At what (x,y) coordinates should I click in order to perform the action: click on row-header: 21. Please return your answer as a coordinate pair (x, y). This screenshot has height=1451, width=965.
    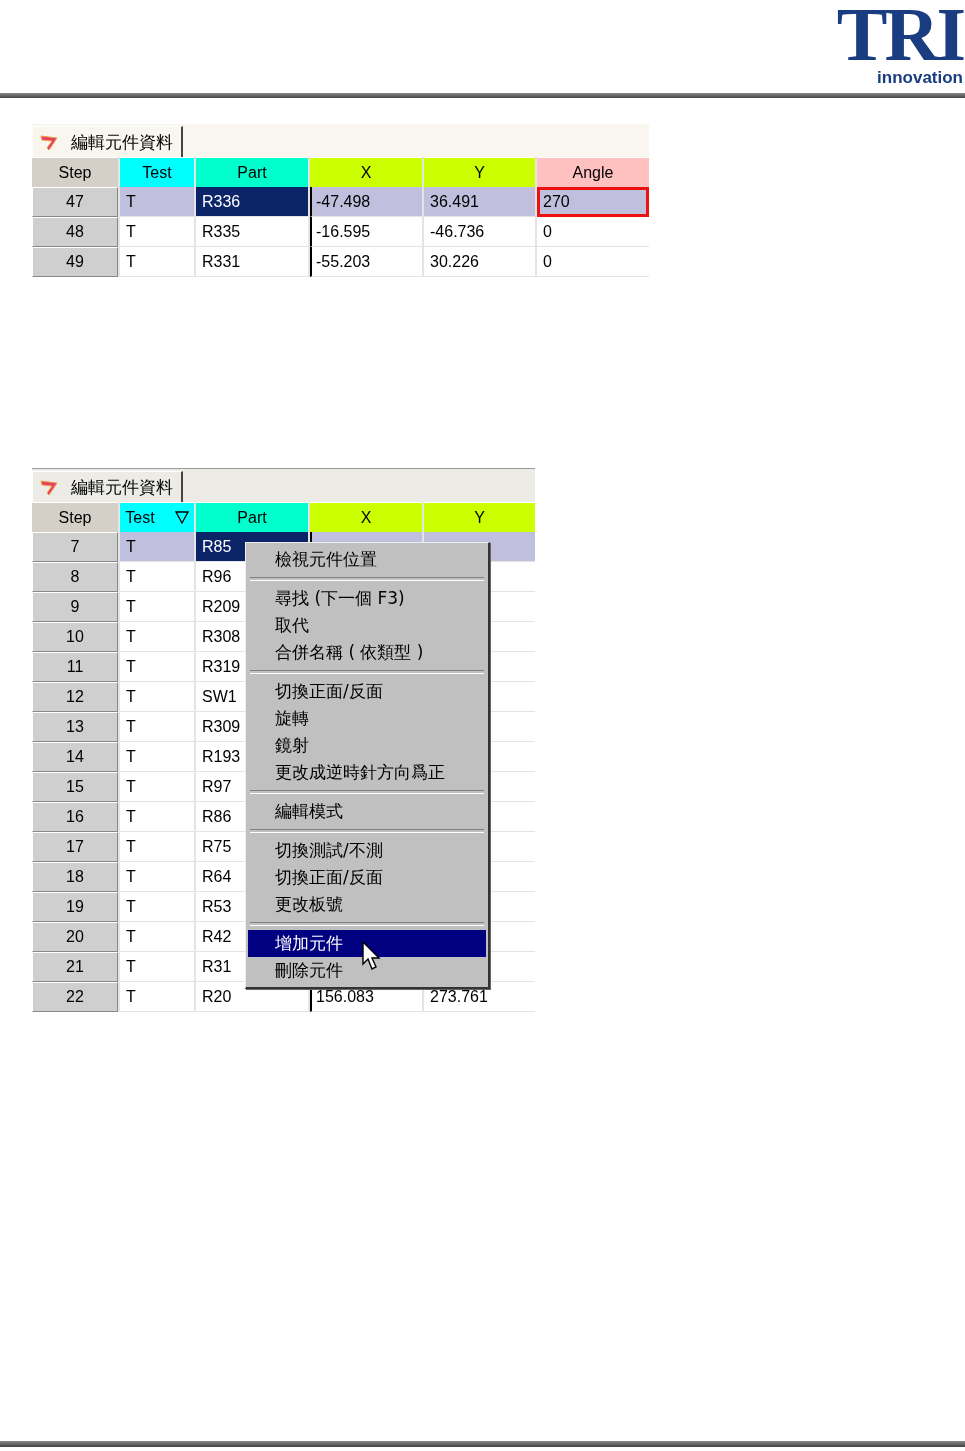
    Looking at the image, I should click on (75, 967).